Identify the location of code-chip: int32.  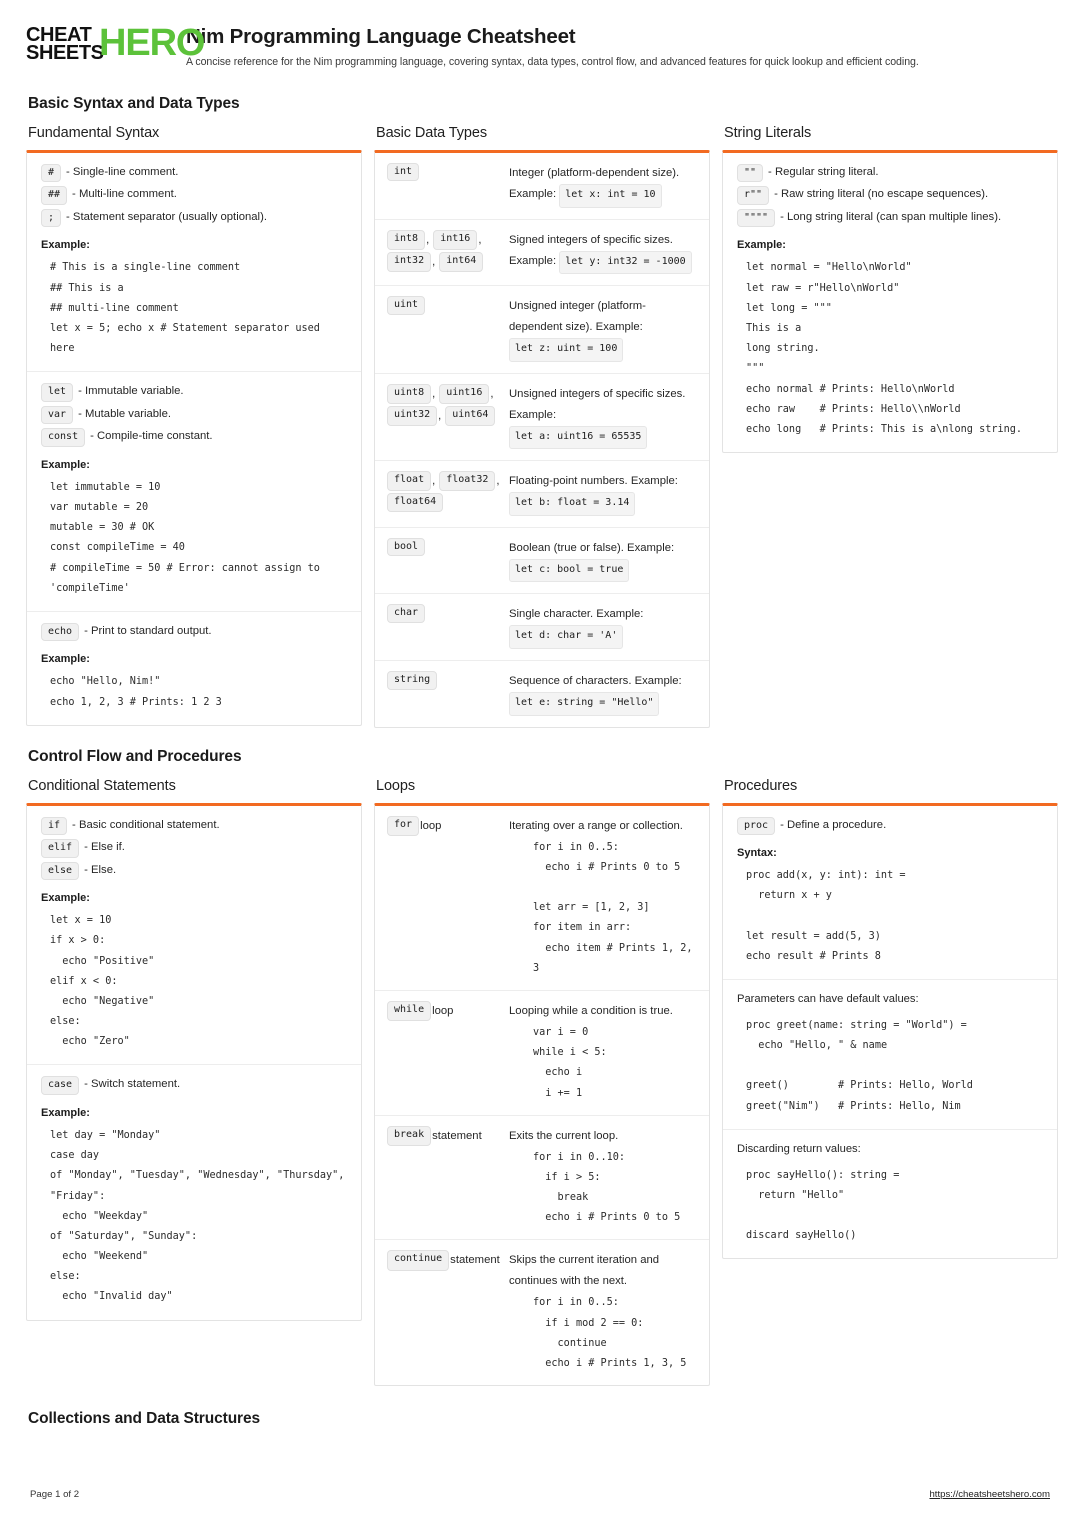
(409, 261).